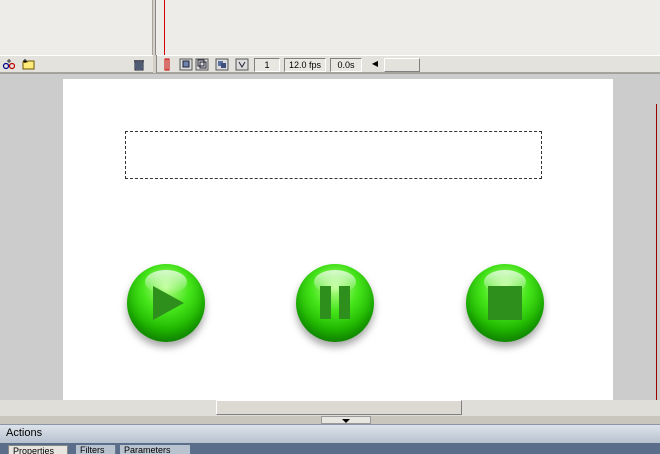  What do you see at coordinates (186, 64) in the screenshot?
I see `onion-skin-icon` at bounding box center [186, 64].